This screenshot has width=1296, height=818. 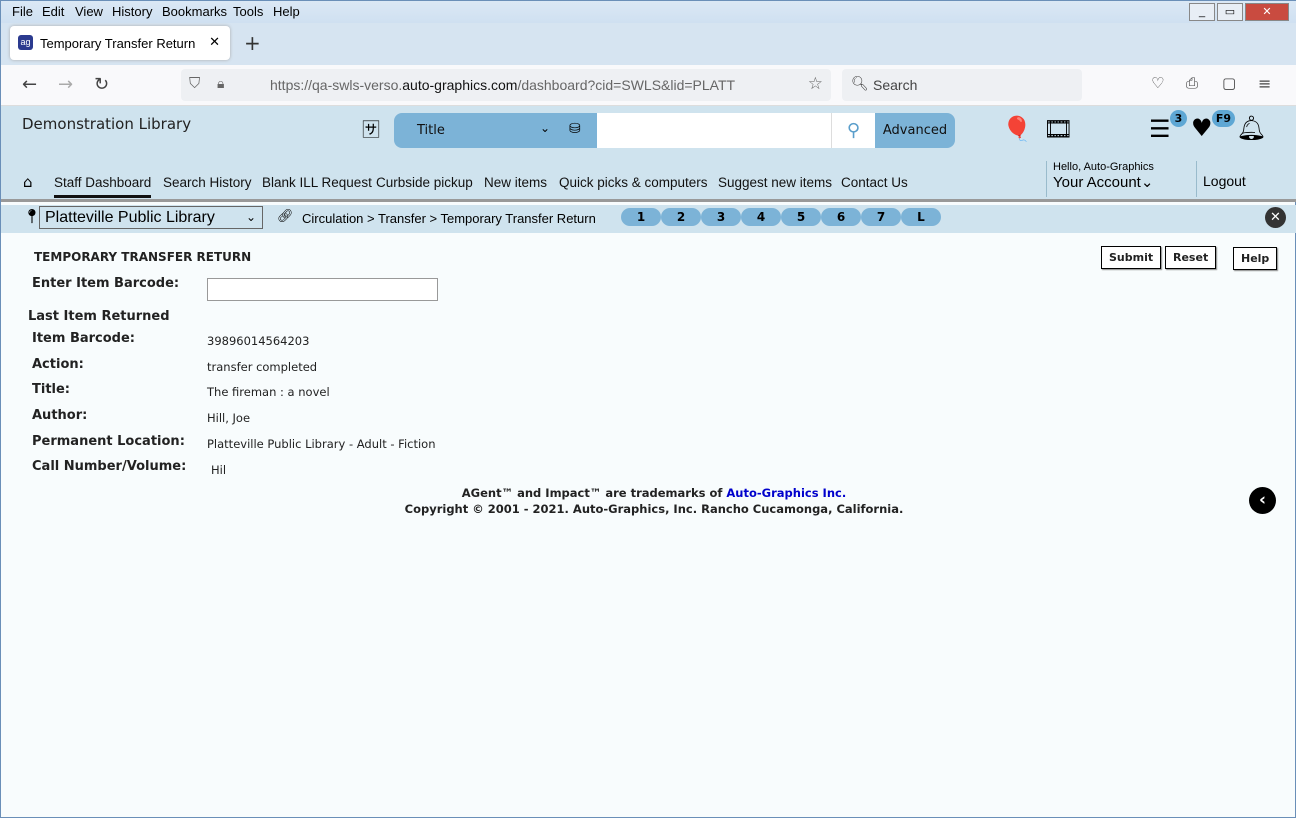 What do you see at coordinates (1017, 129) in the screenshot?
I see `balloon-icon: 🎈` at bounding box center [1017, 129].